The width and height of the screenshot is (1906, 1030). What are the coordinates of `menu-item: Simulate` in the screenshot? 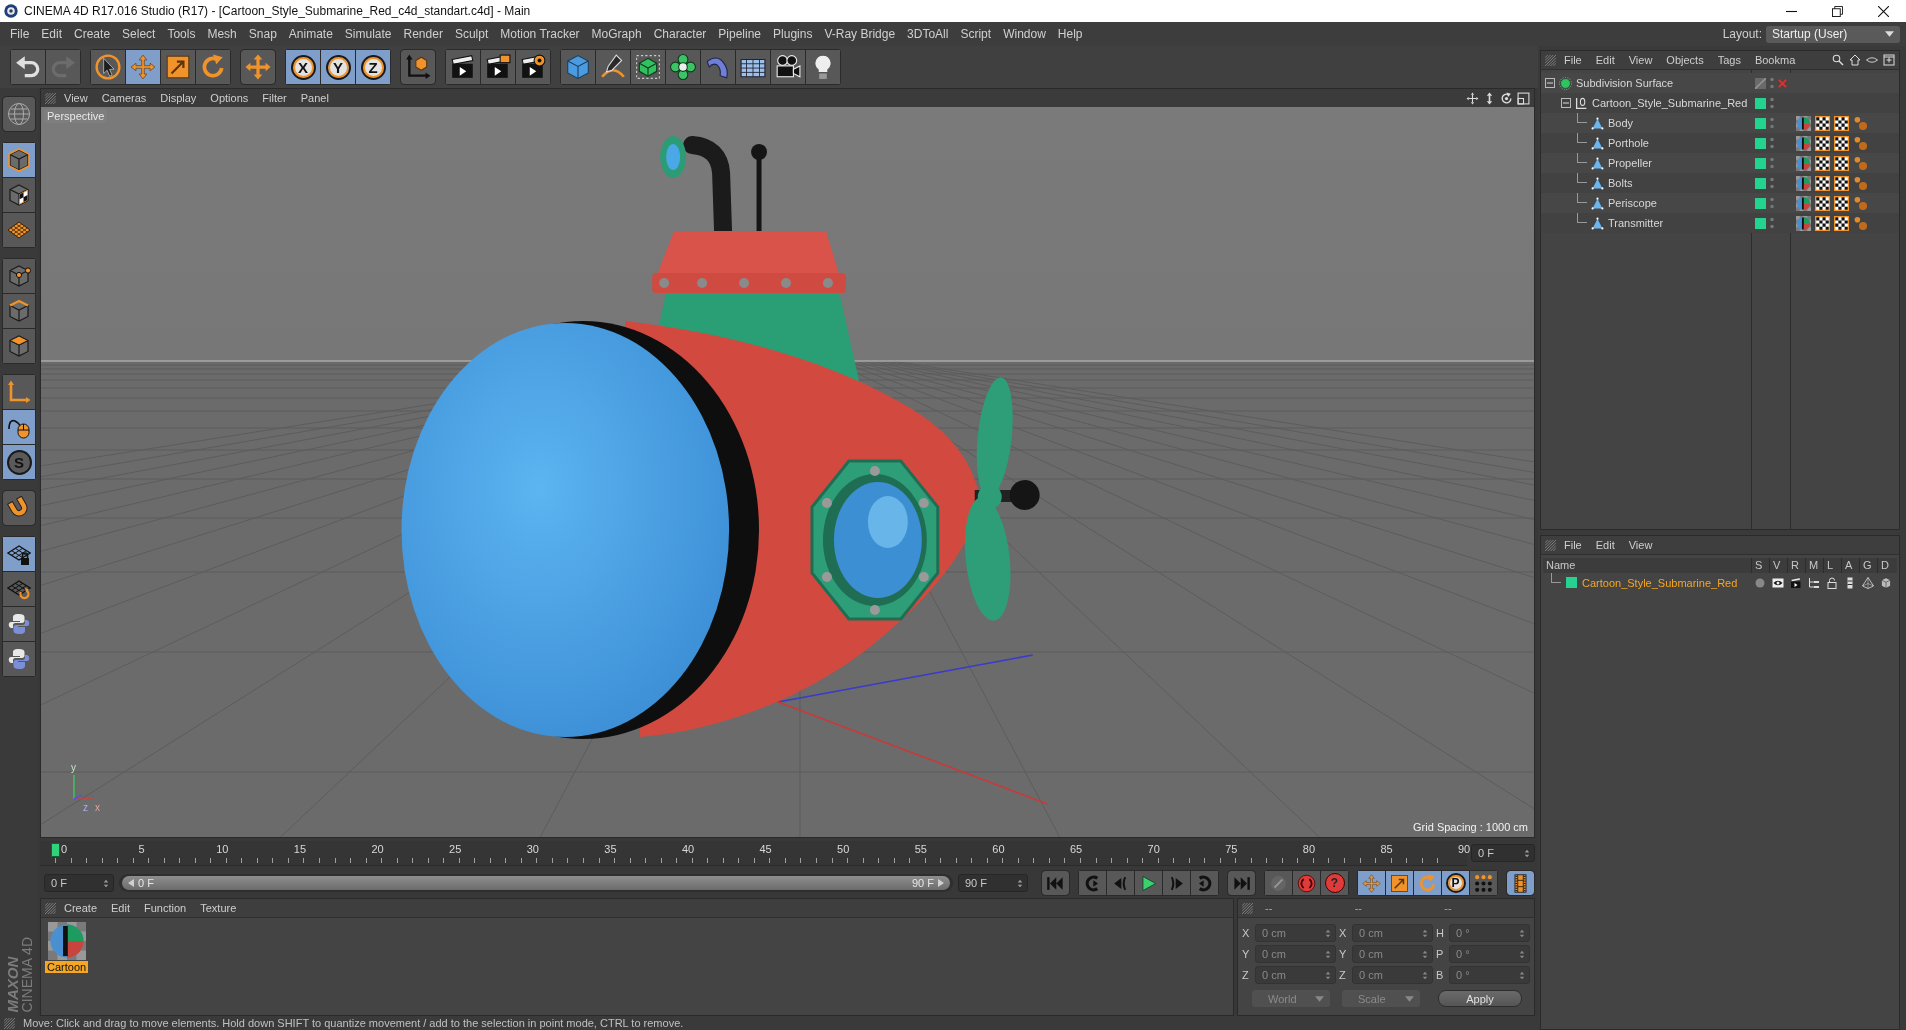 It's located at (368, 34).